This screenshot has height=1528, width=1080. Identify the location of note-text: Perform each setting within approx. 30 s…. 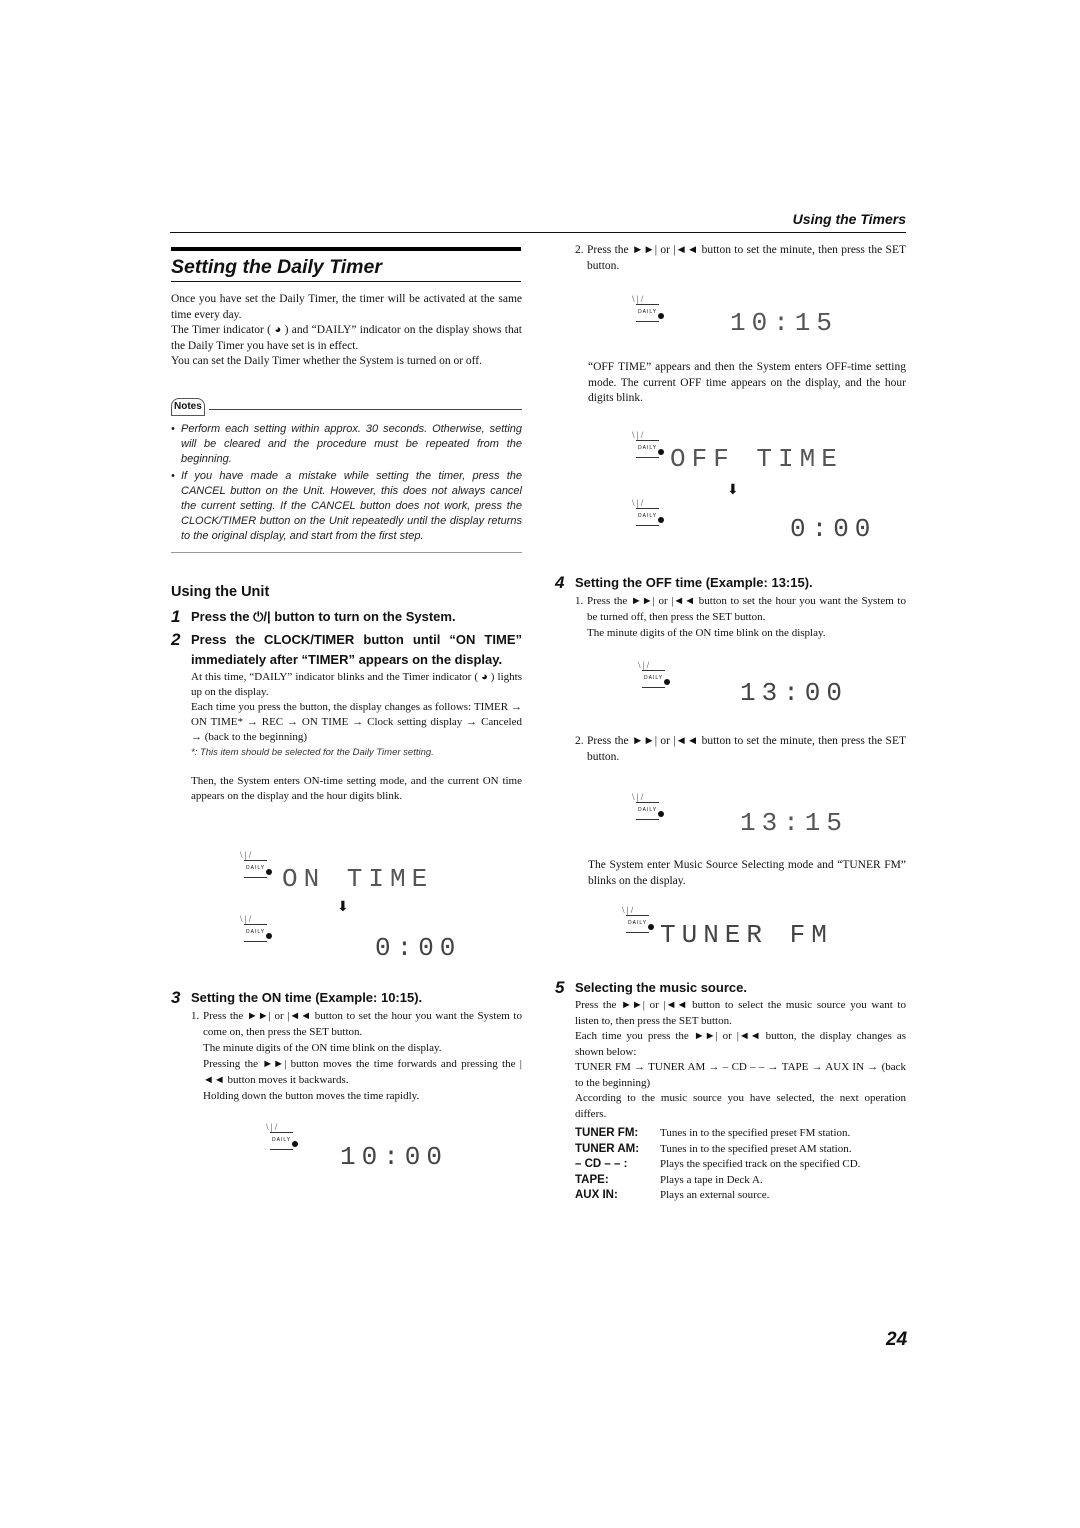
(351, 443).